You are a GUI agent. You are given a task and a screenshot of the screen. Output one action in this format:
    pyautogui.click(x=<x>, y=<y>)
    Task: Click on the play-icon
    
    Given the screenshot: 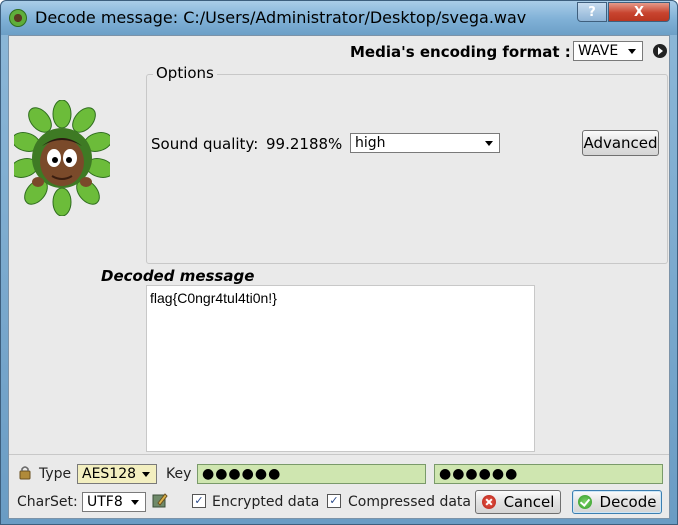 What is the action you would take?
    pyautogui.click(x=660, y=51)
    